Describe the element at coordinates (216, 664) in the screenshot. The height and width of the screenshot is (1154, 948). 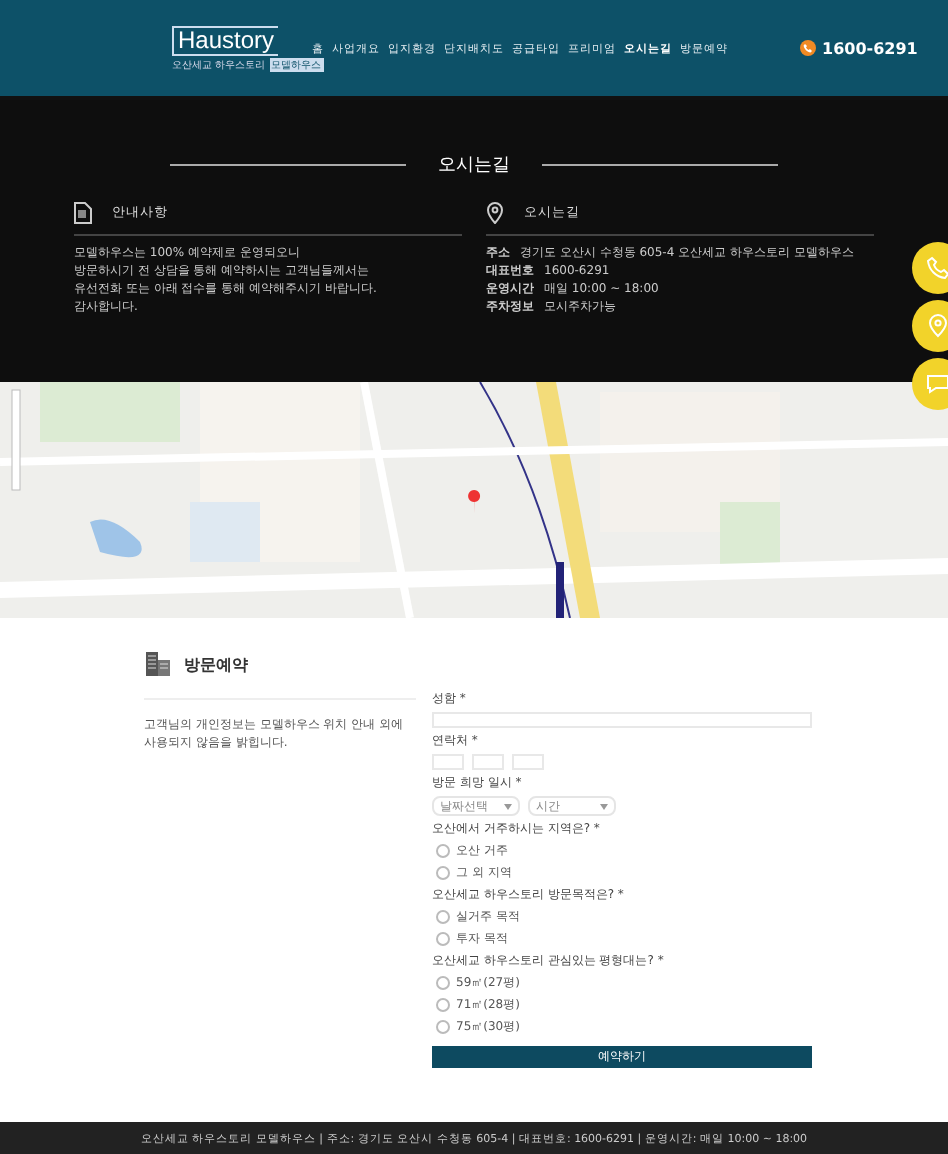
I see `reservation-title: 방문예약` at that location.